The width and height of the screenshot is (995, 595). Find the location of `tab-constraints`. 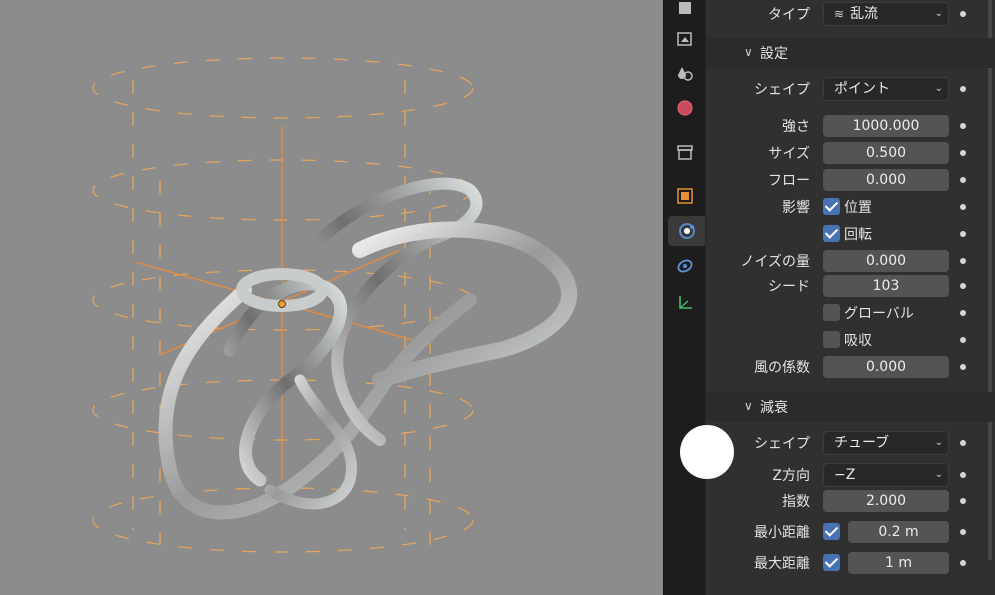

tab-constraints is located at coordinates (685, 266).